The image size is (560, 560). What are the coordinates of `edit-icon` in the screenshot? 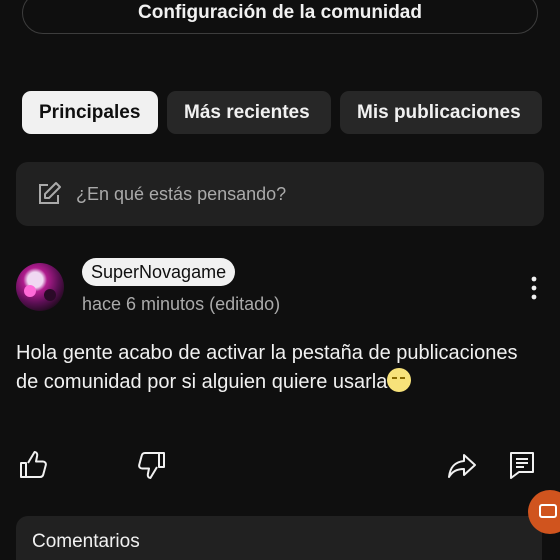 It's located at (50, 193).